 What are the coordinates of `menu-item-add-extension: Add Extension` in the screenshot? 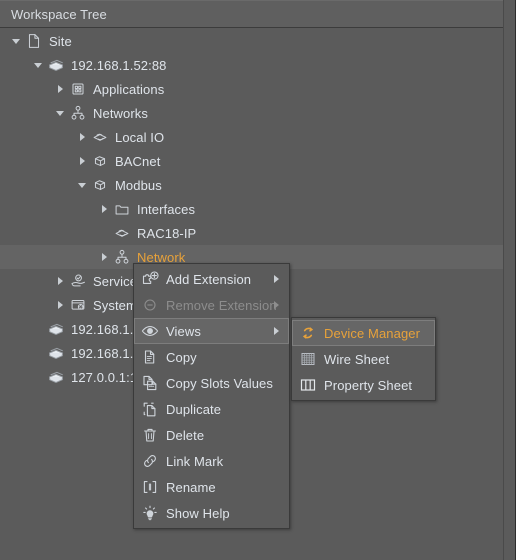 It's located at (211, 279).